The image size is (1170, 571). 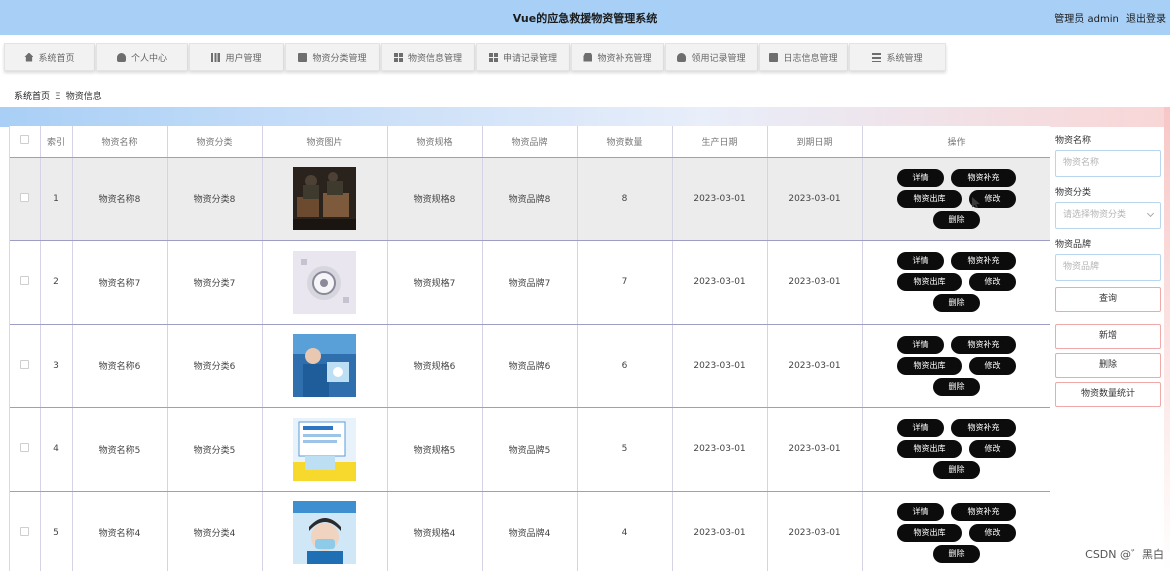 What do you see at coordinates (1108, 163) in the screenshot?
I see `name-filter-input: 物资名称` at bounding box center [1108, 163].